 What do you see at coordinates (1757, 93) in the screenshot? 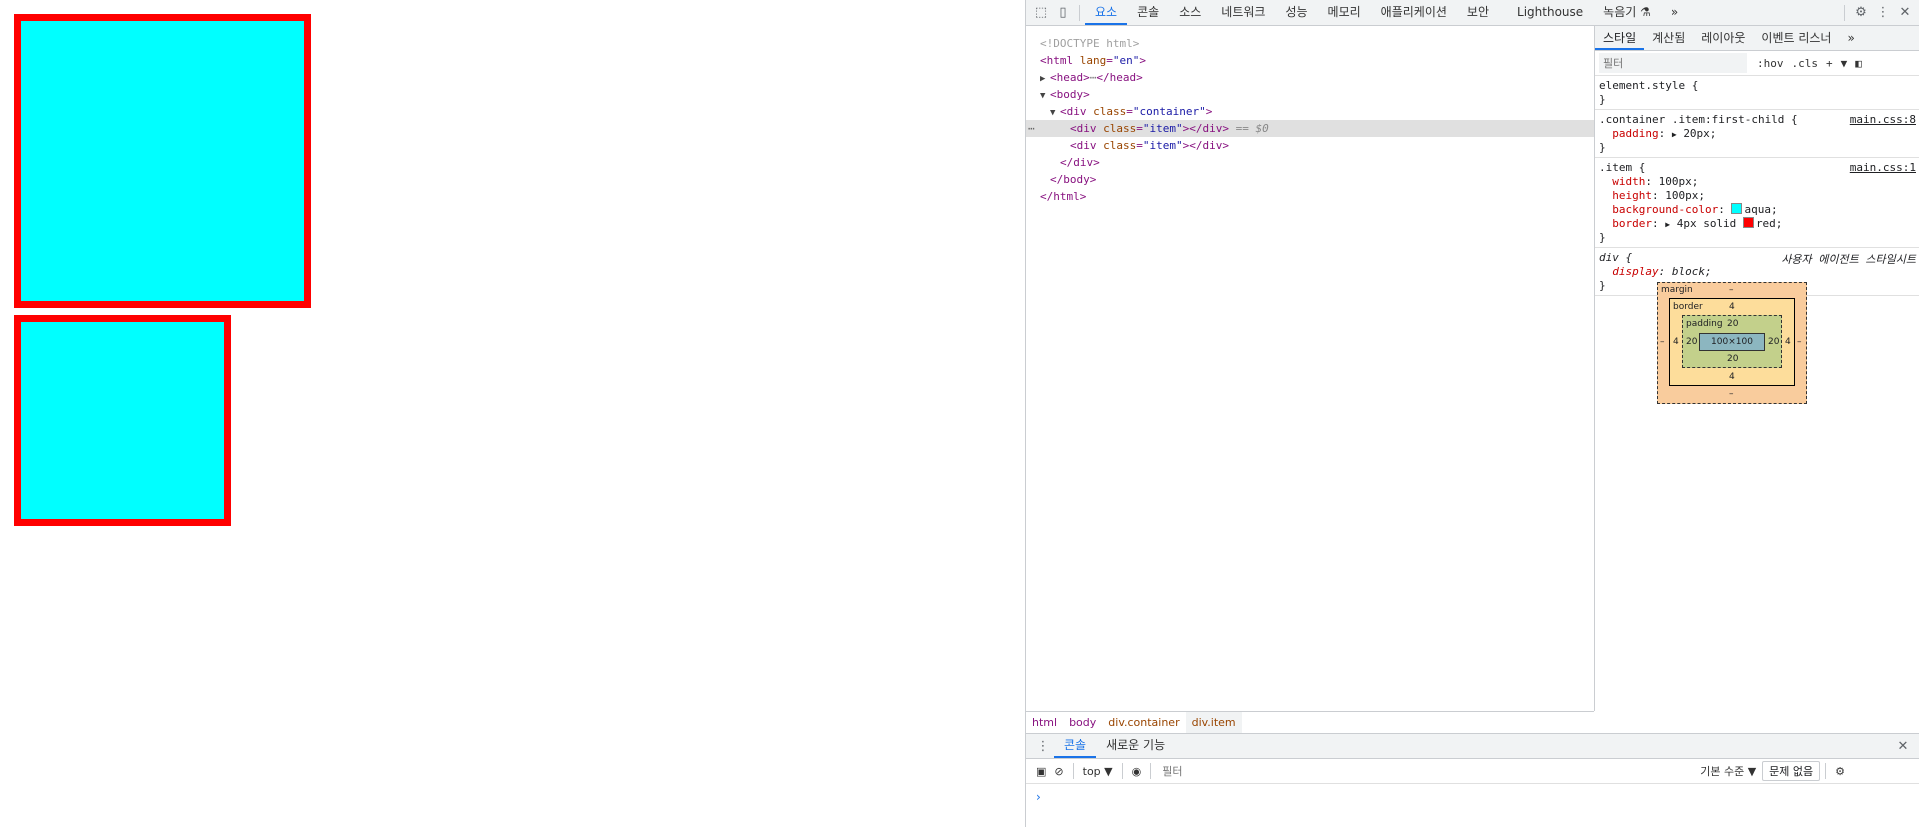
I see `rule-element-style: element.style { }` at bounding box center [1757, 93].